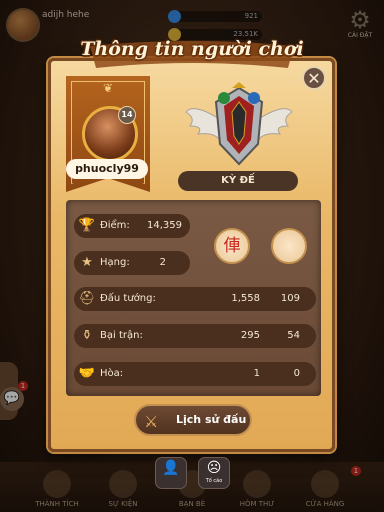 This screenshot has height=512, width=384. Describe the element at coordinates (214, 468) in the screenshot. I see `face-icon: ☹` at that location.